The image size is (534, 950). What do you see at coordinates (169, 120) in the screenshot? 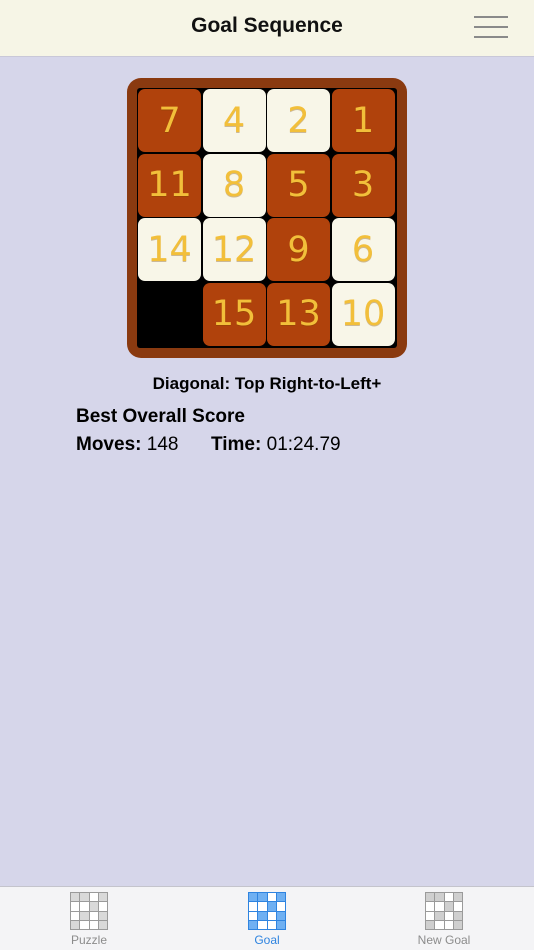
I see `puzzle-tile: 7` at bounding box center [169, 120].